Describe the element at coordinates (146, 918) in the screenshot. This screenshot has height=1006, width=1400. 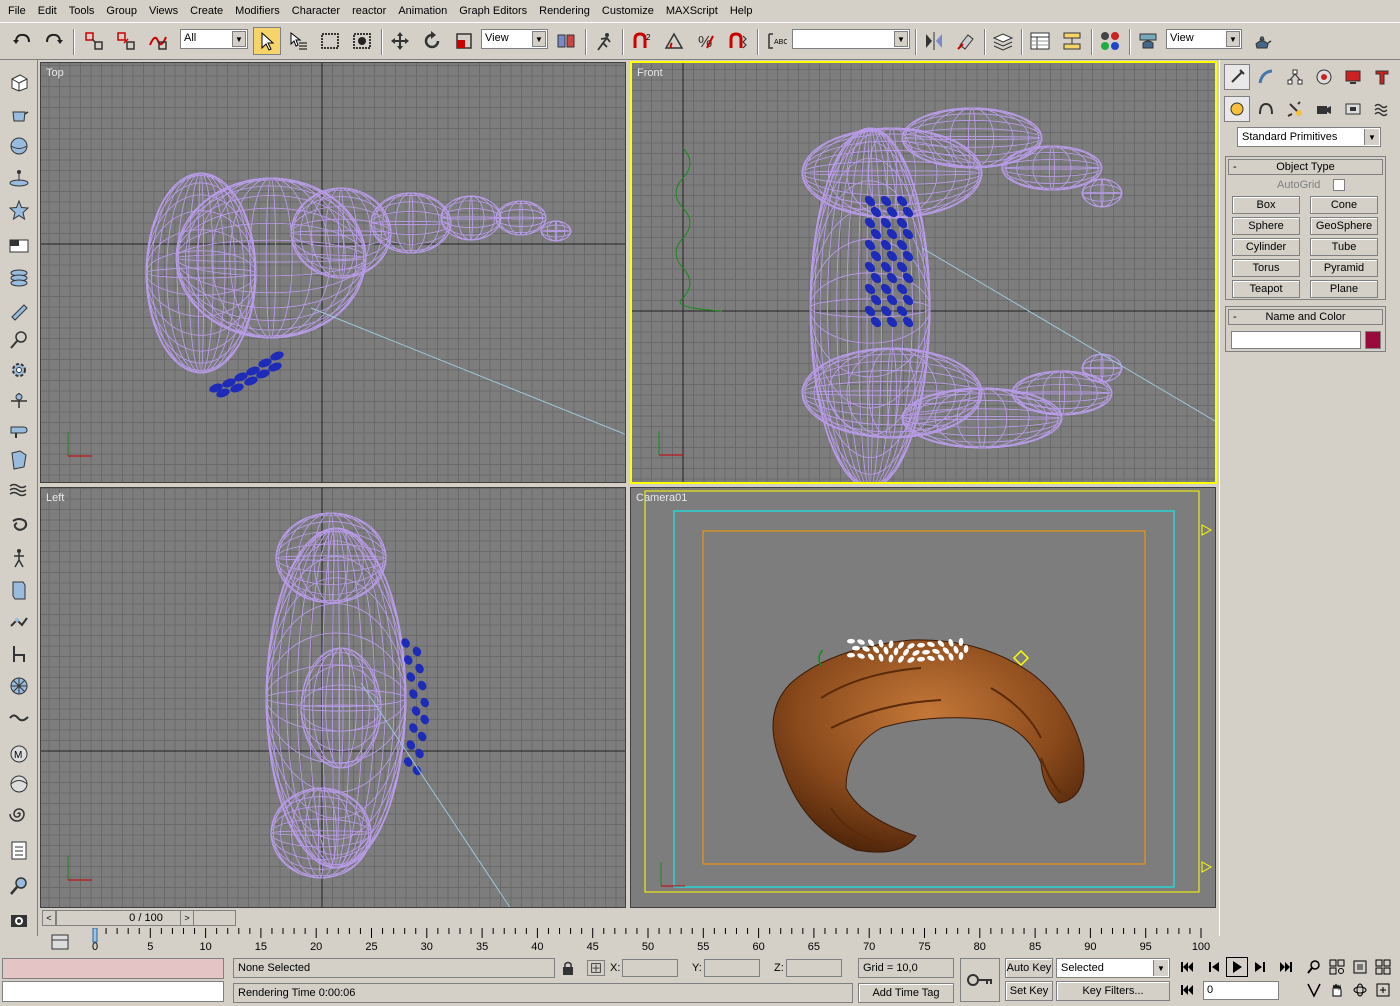
I see `time-slider-thumb: 0 / 100` at that location.